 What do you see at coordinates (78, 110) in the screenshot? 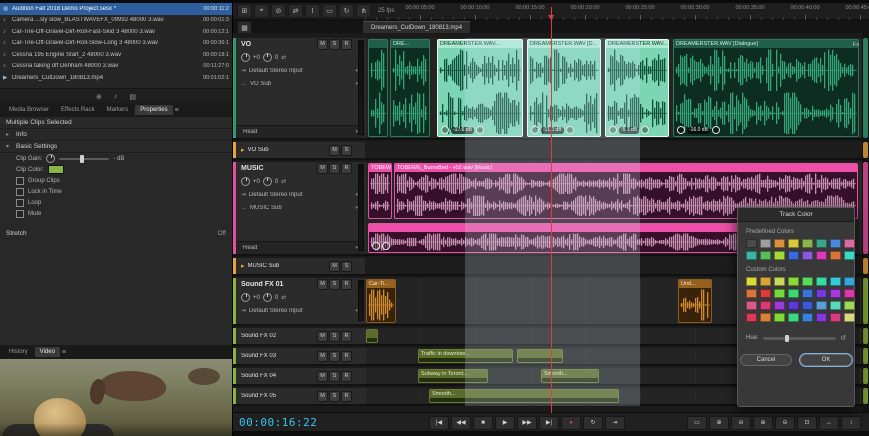
I see `tab-effects-rack: Effects Rack` at bounding box center [78, 110].